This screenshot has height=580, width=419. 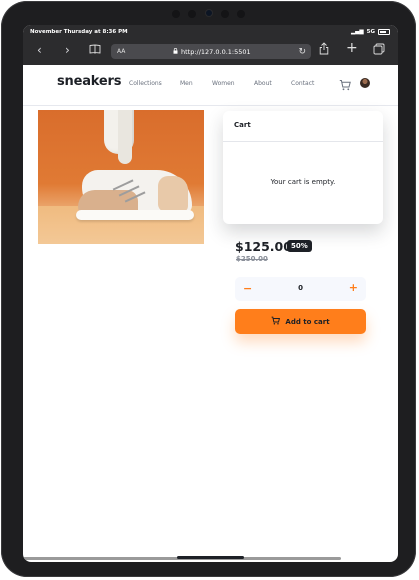 I want to click on avatar, so click(x=365, y=83).